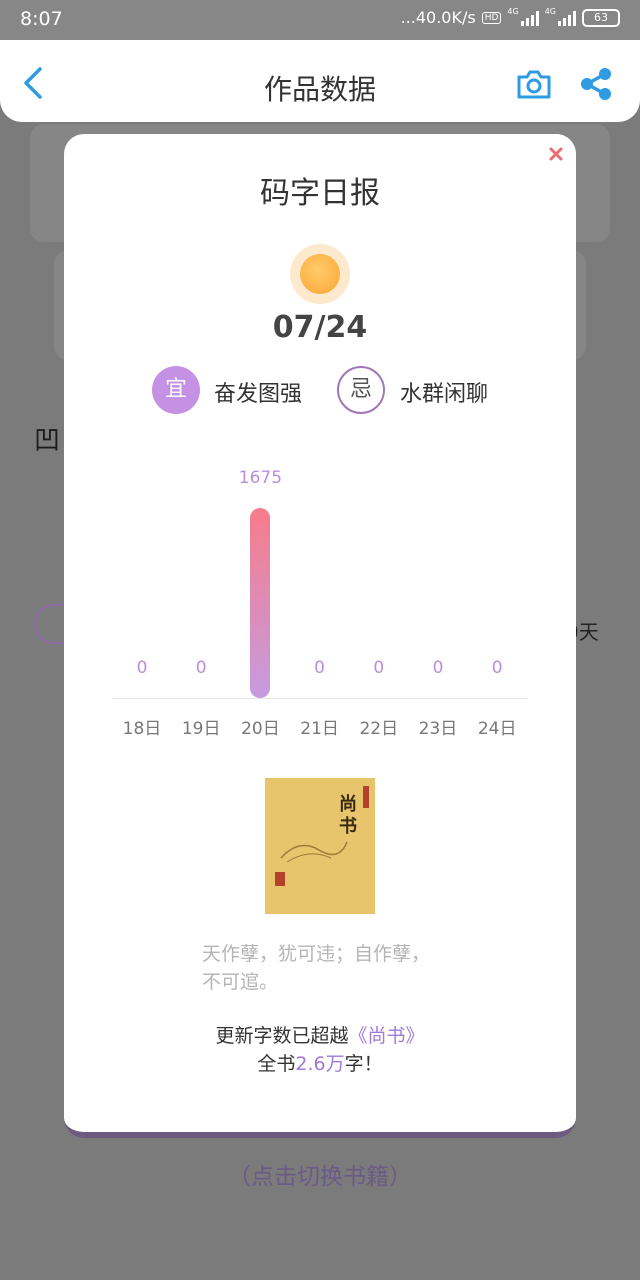  I want to click on chart-baseline, so click(320, 698).